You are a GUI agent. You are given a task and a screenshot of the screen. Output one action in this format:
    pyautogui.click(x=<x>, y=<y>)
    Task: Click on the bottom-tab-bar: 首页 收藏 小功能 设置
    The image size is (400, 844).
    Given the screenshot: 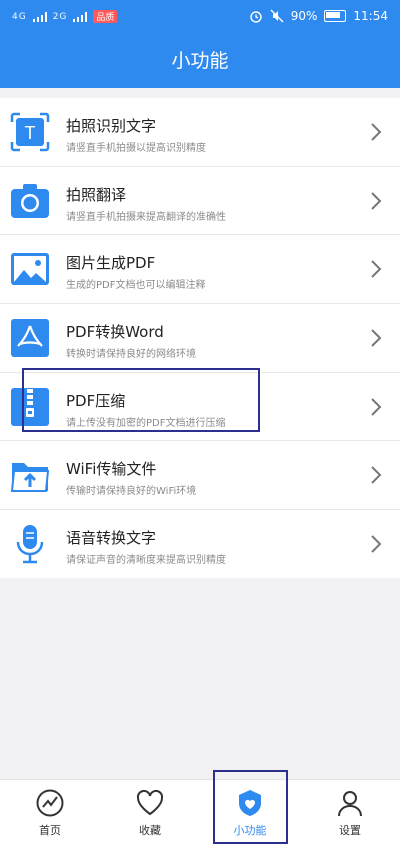 What is the action you would take?
    pyautogui.click(x=200, y=811)
    